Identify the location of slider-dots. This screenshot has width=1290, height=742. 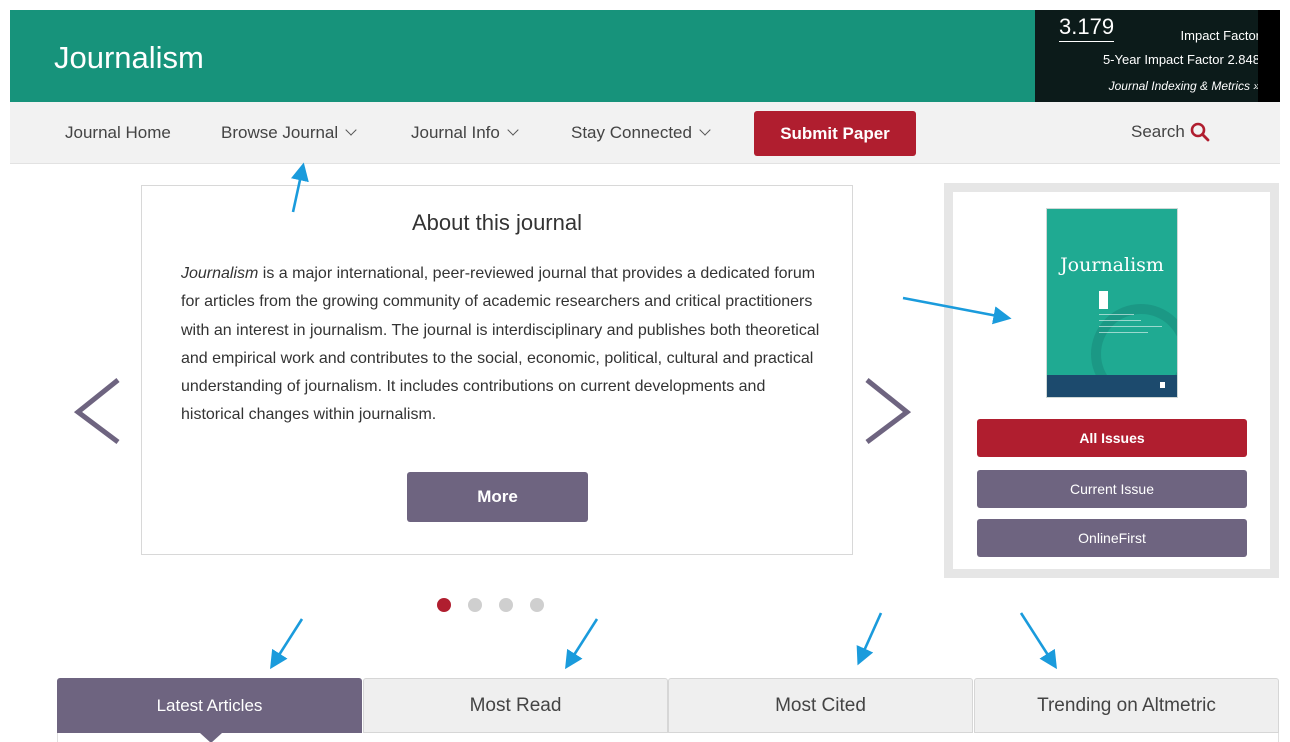
(490, 605).